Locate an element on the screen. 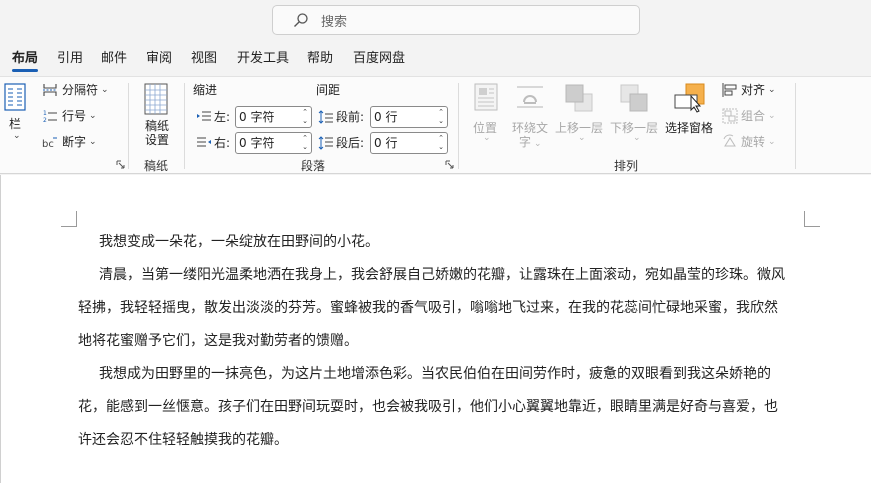 The width and height of the screenshot is (871, 483). spacing-before-input: 0 行 ⌃ ⌄ is located at coordinates (409, 117).